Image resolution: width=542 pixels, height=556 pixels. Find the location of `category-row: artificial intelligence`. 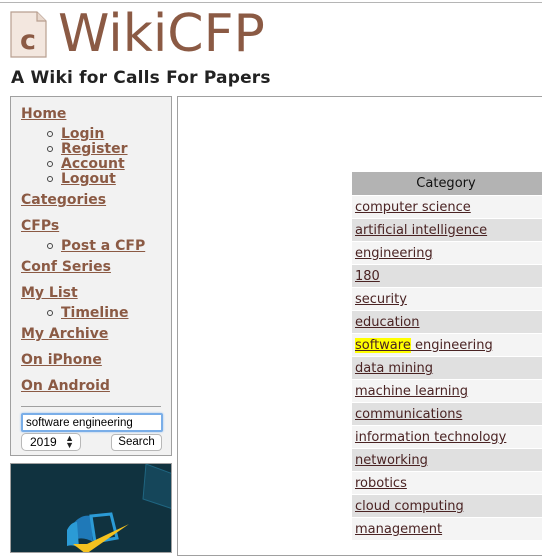

category-row: artificial intelligence is located at coordinates (447, 229).